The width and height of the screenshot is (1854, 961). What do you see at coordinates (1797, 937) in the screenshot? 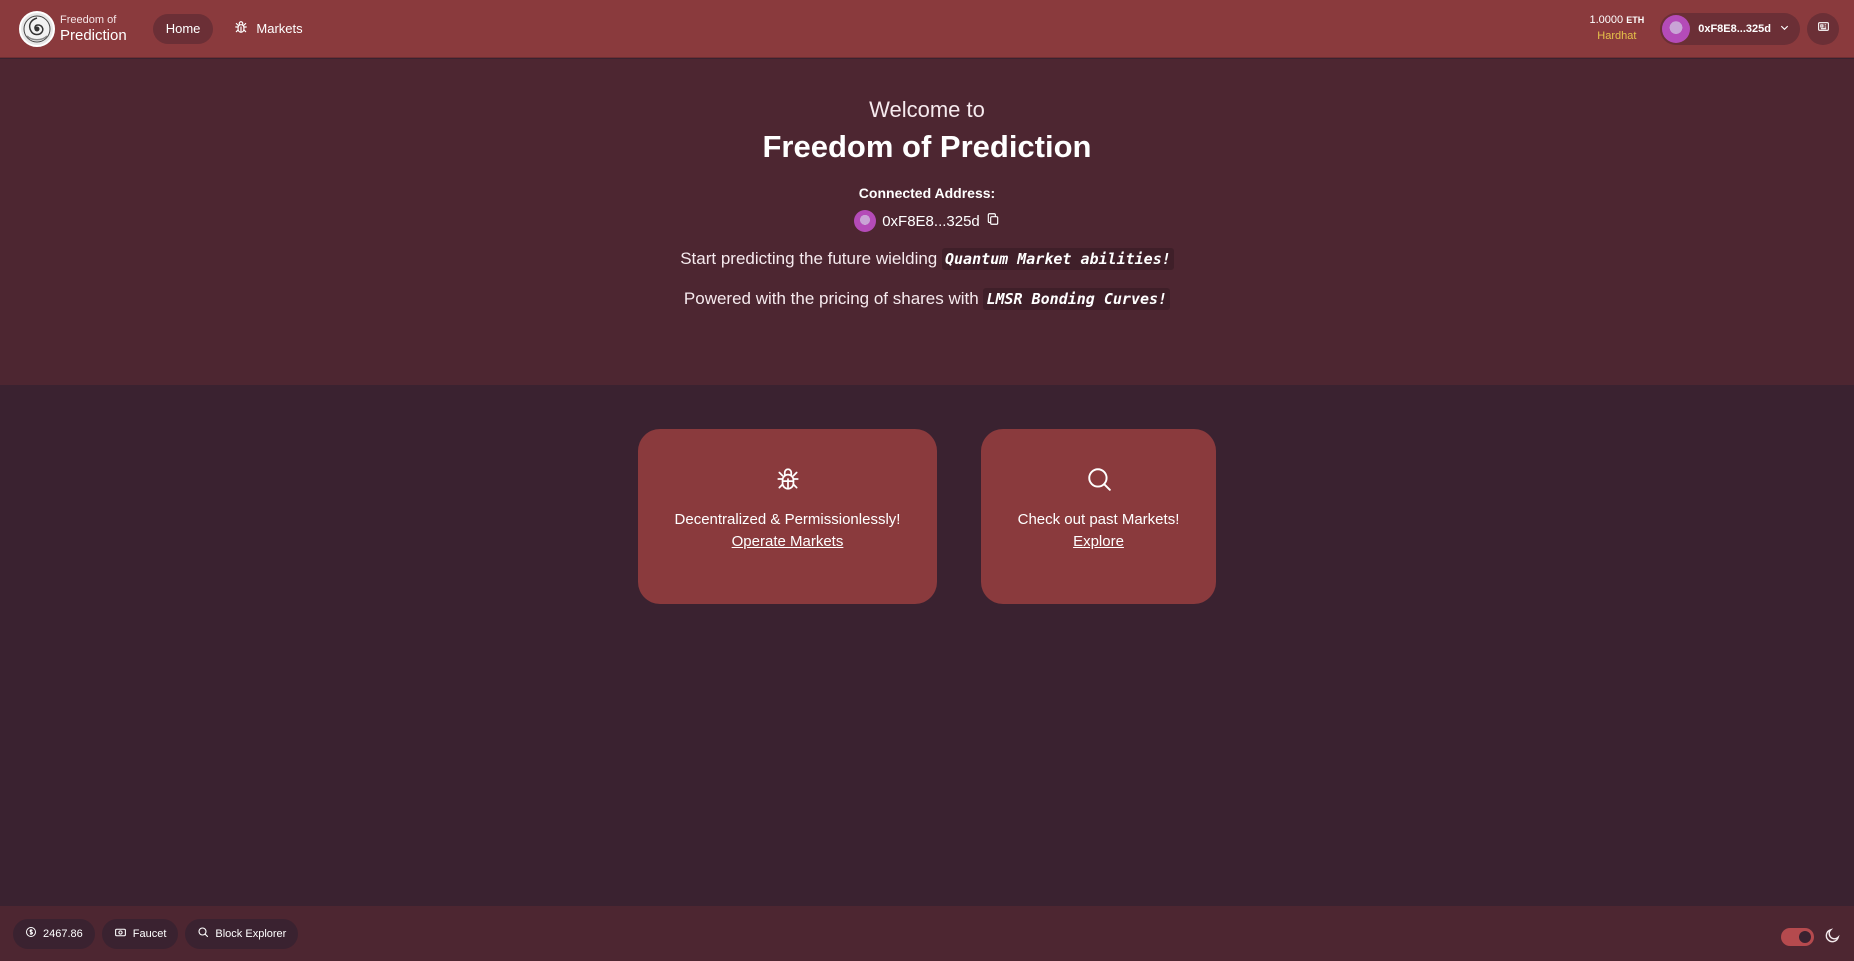
I see `theme-toggle` at bounding box center [1797, 937].